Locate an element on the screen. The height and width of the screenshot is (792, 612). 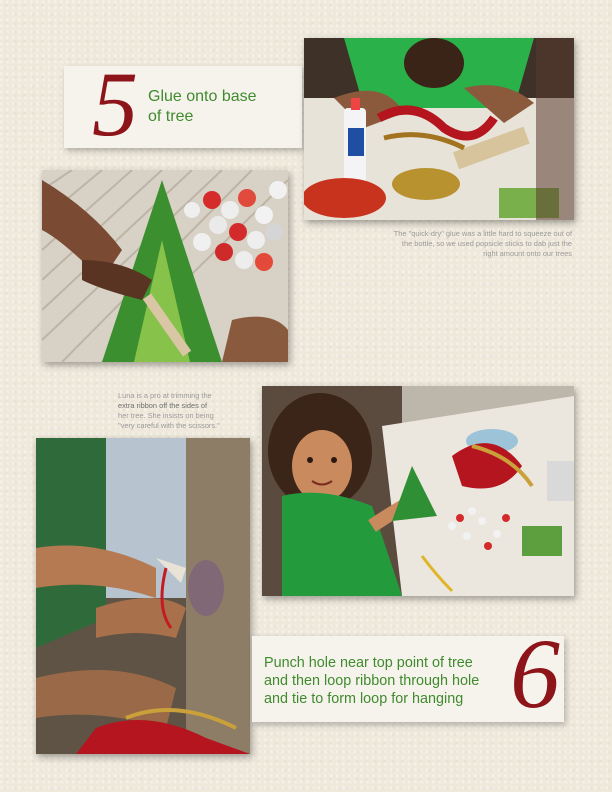
glue-table-image is located at coordinates (439, 129).